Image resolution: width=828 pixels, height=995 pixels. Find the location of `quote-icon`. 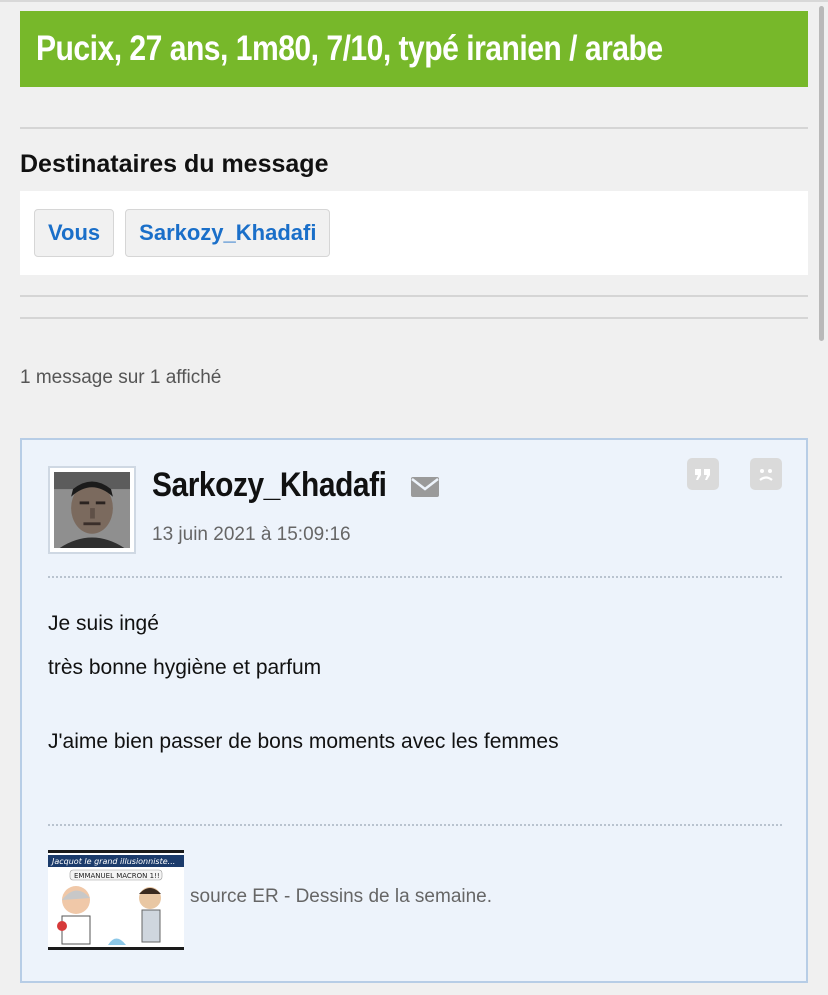

quote-icon is located at coordinates (703, 474).